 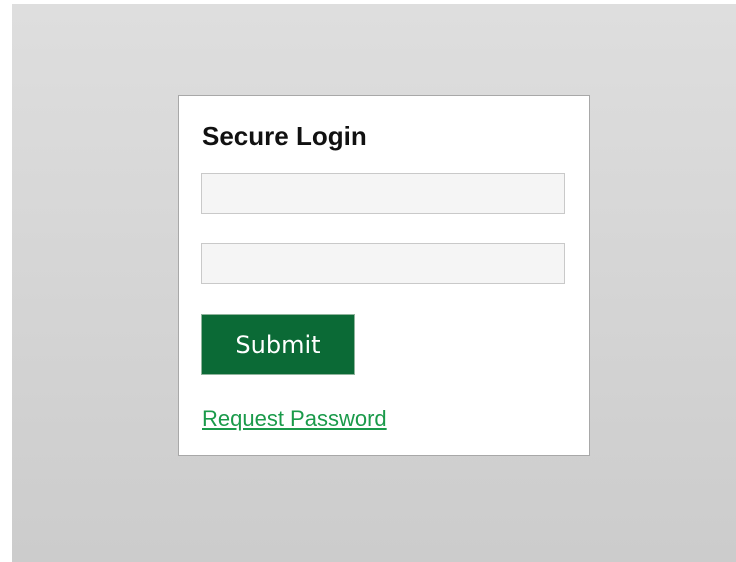 I want to click on request-password-link: Request Password, so click(x=294, y=419).